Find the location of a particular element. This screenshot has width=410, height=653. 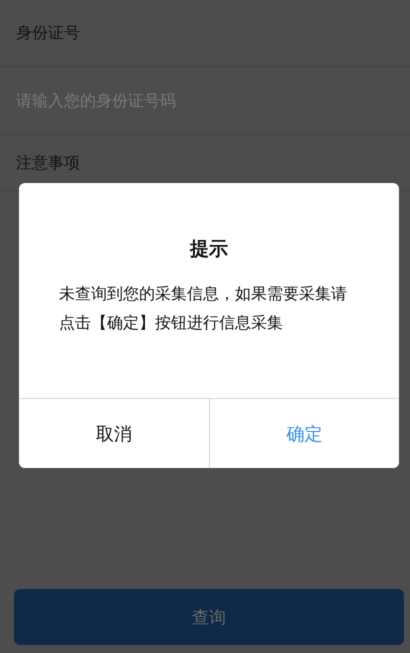

dialog-title: 提示 is located at coordinates (209, 249).